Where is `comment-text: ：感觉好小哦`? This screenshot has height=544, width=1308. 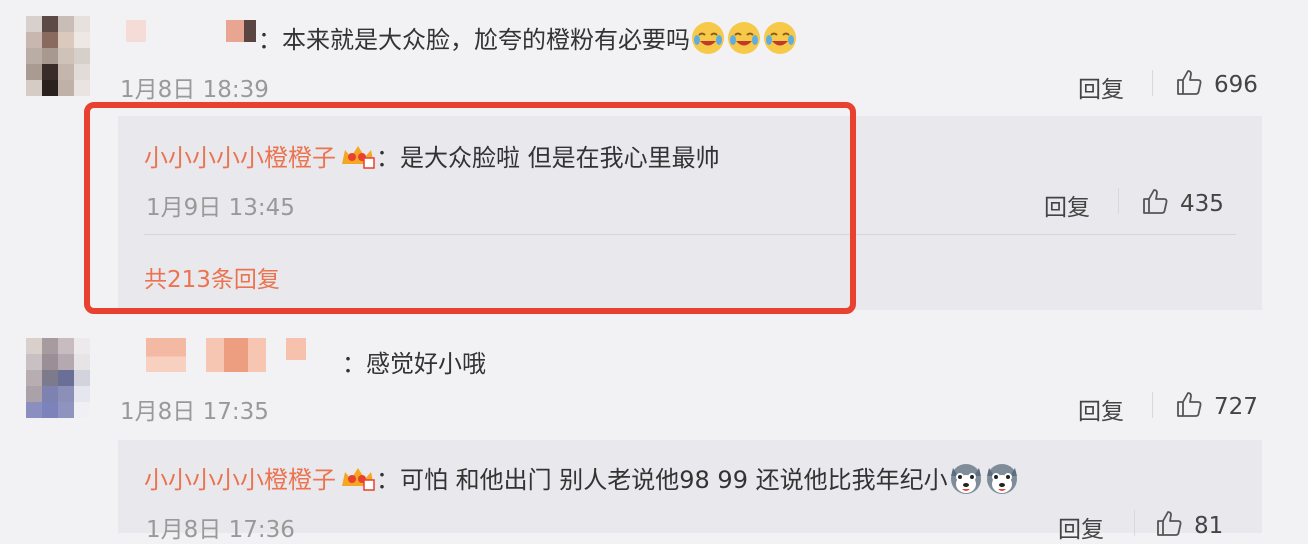 comment-text: ：感觉好小哦 is located at coordinates (414, 364).